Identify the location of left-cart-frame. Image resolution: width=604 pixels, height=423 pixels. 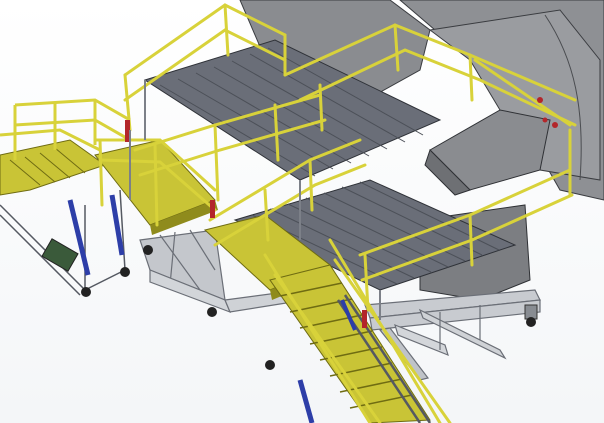
(63, 242).